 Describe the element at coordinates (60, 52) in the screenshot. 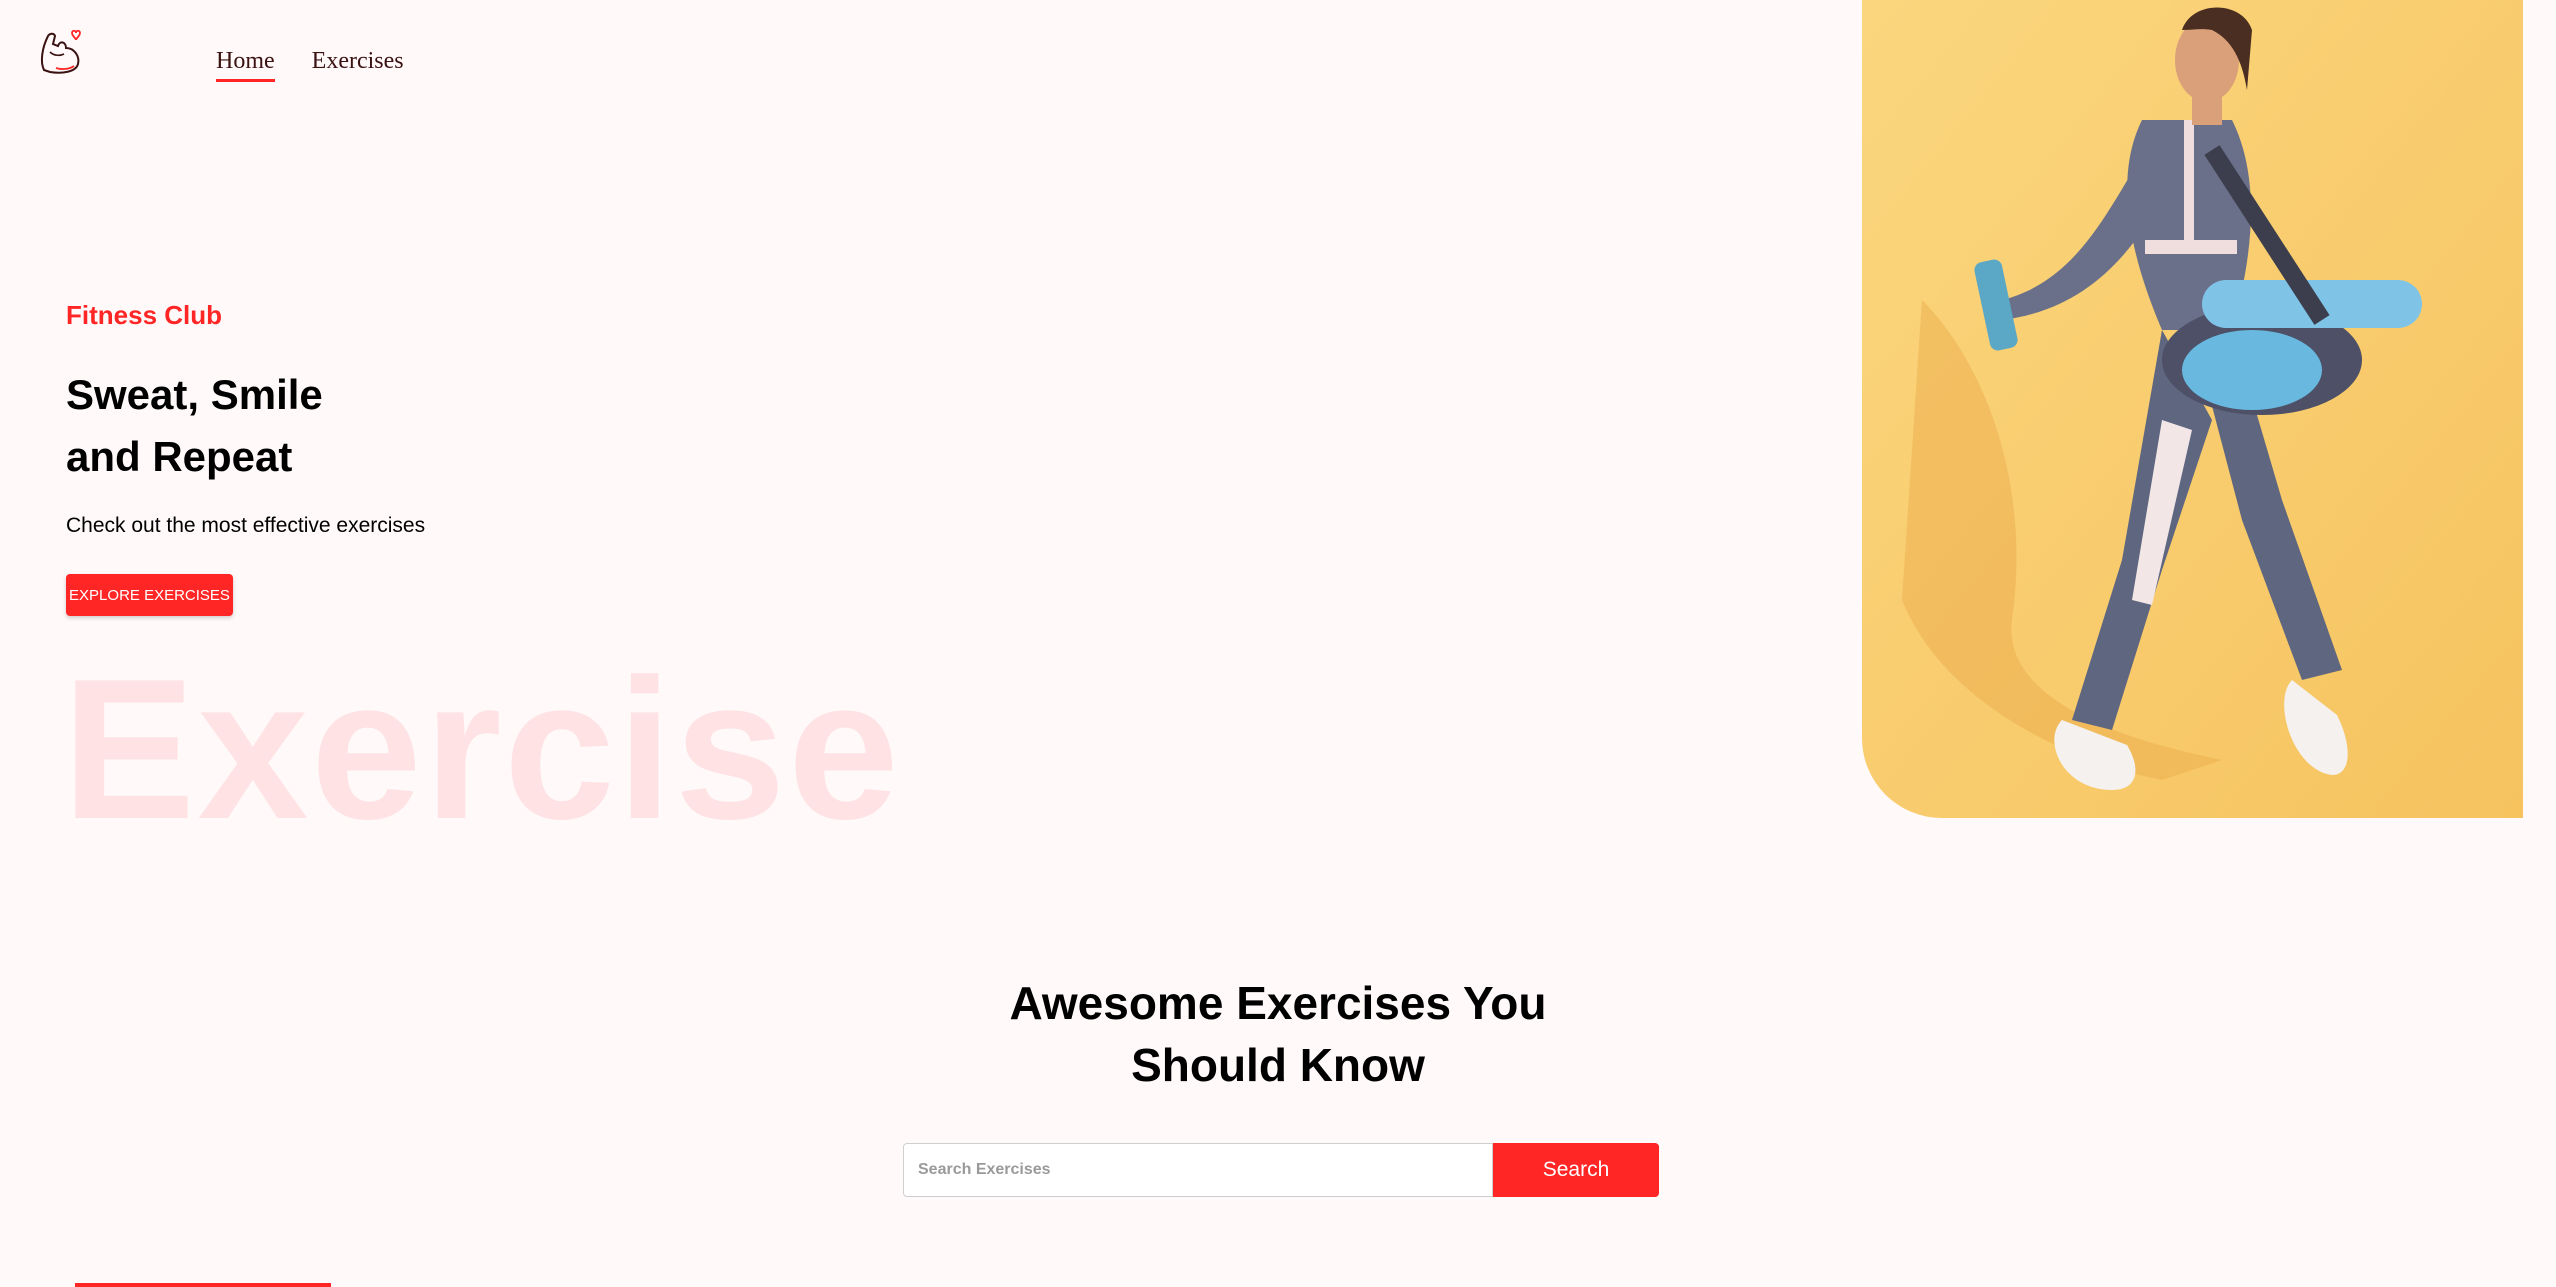

I see `flexed-arm-heart-icon` at that location.